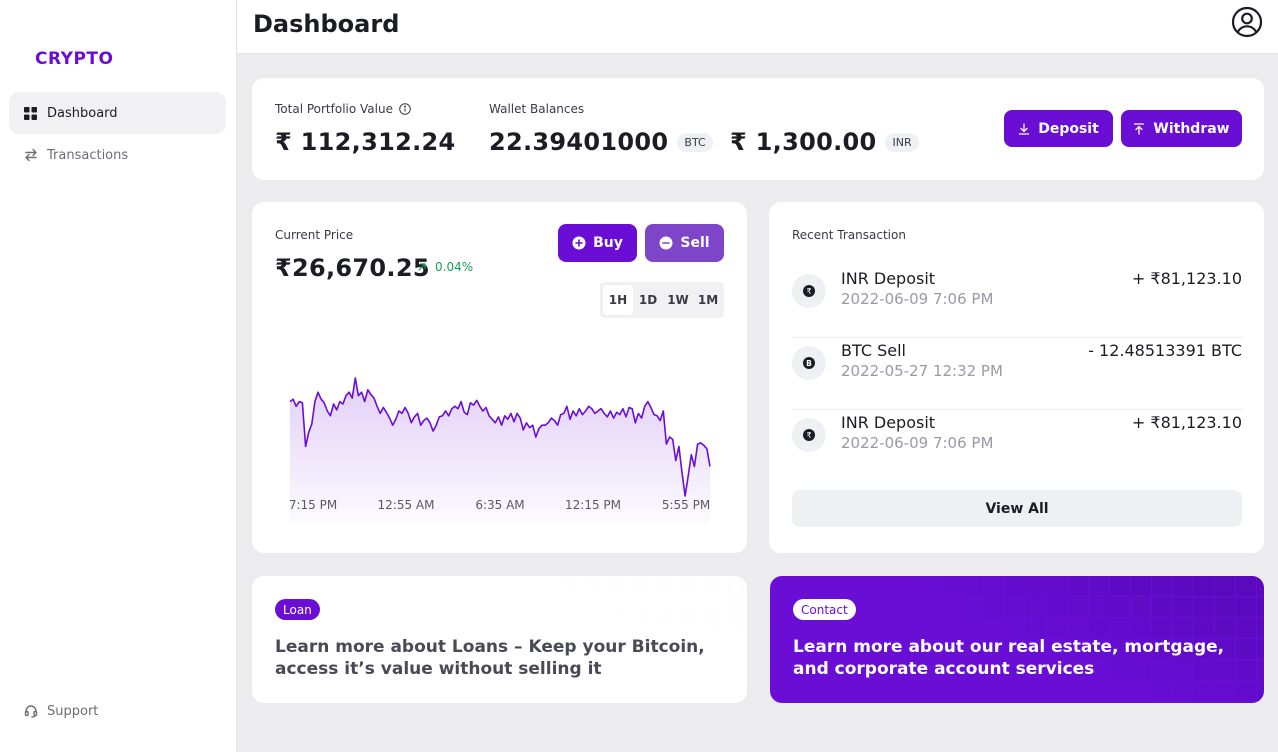 This screenshot has width=1278, height=752. What do you see at coordinates (117, 711) in the screenshot?
I see `sidebar-item-support: Support` at bounding box center [117, 711].